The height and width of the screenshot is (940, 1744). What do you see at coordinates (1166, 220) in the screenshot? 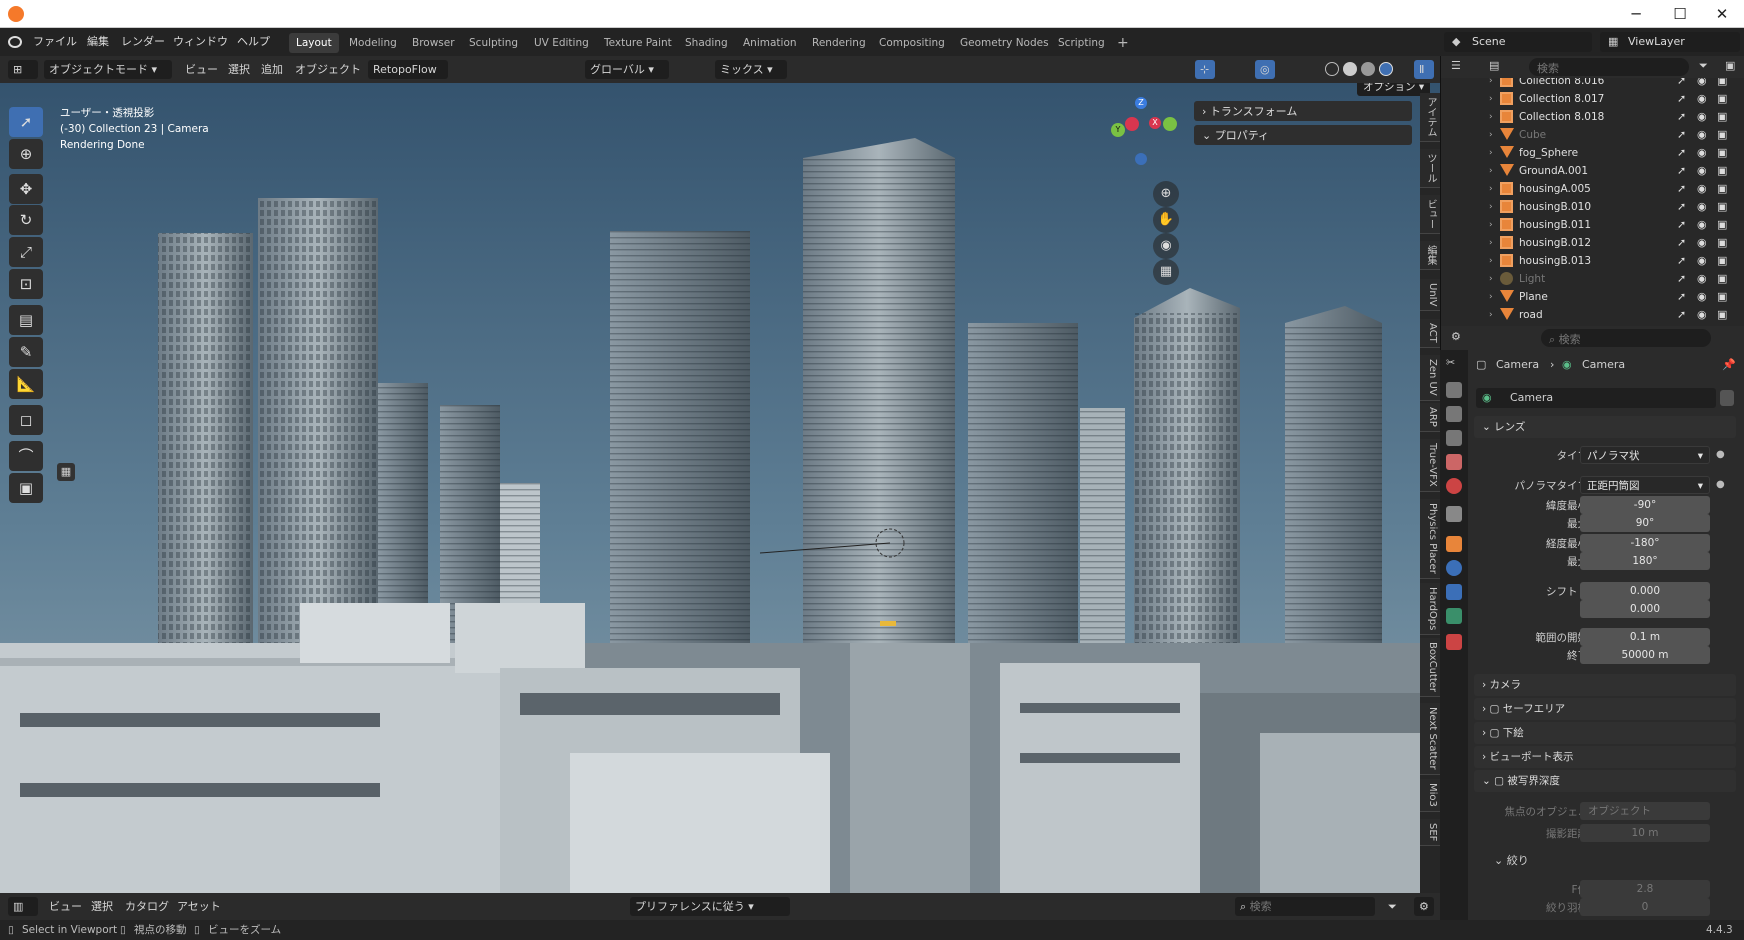
I see `pan-hand-icon: ✋` at bounding box center [1166, 220].